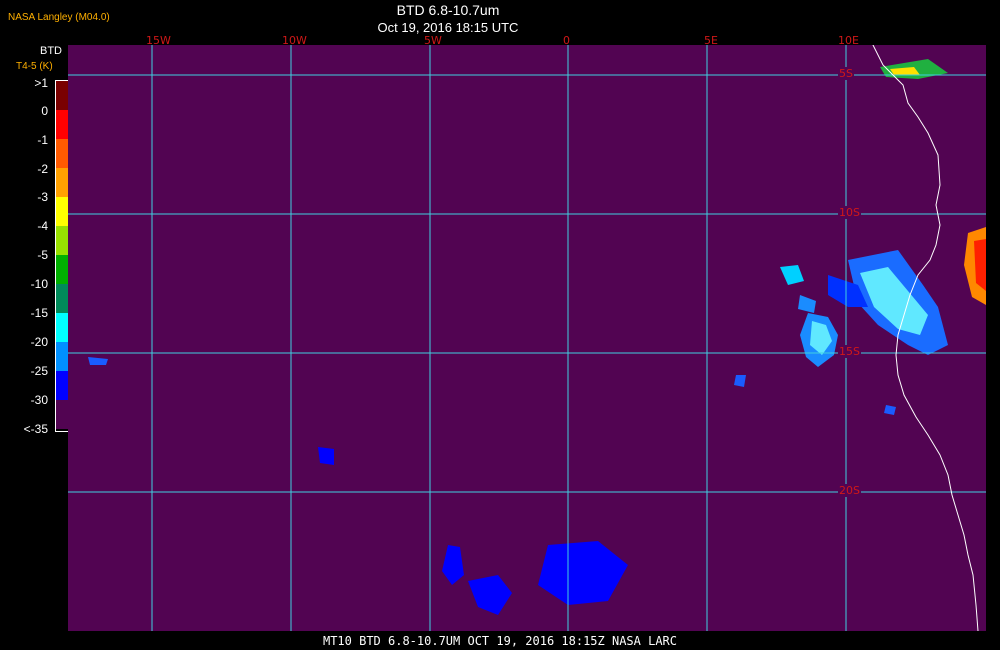 Image resolution: width=1000 pixels, height=650 pixels. I want to click on legend-tick: -3, so click(42, 197).